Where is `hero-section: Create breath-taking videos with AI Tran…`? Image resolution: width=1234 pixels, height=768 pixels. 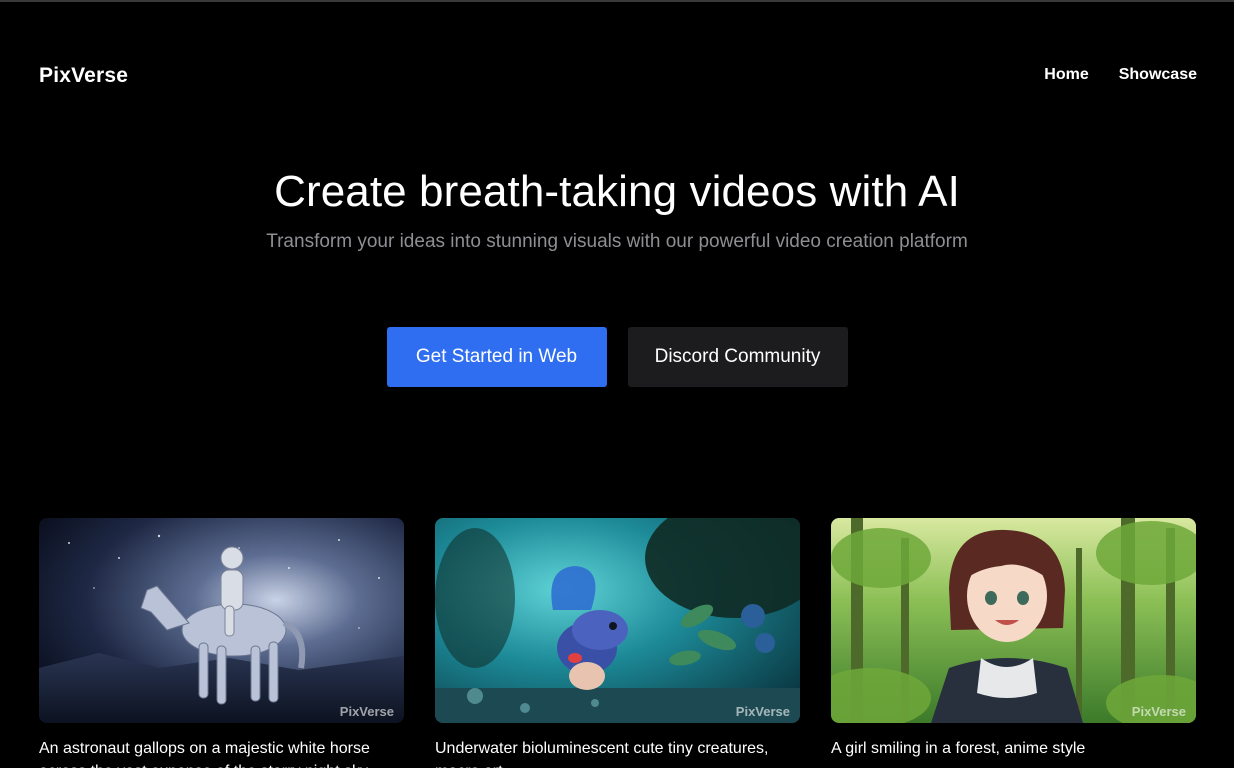 hero-section: Create breath-taking videos with AI Tran… is located at coordinates (617, 210).